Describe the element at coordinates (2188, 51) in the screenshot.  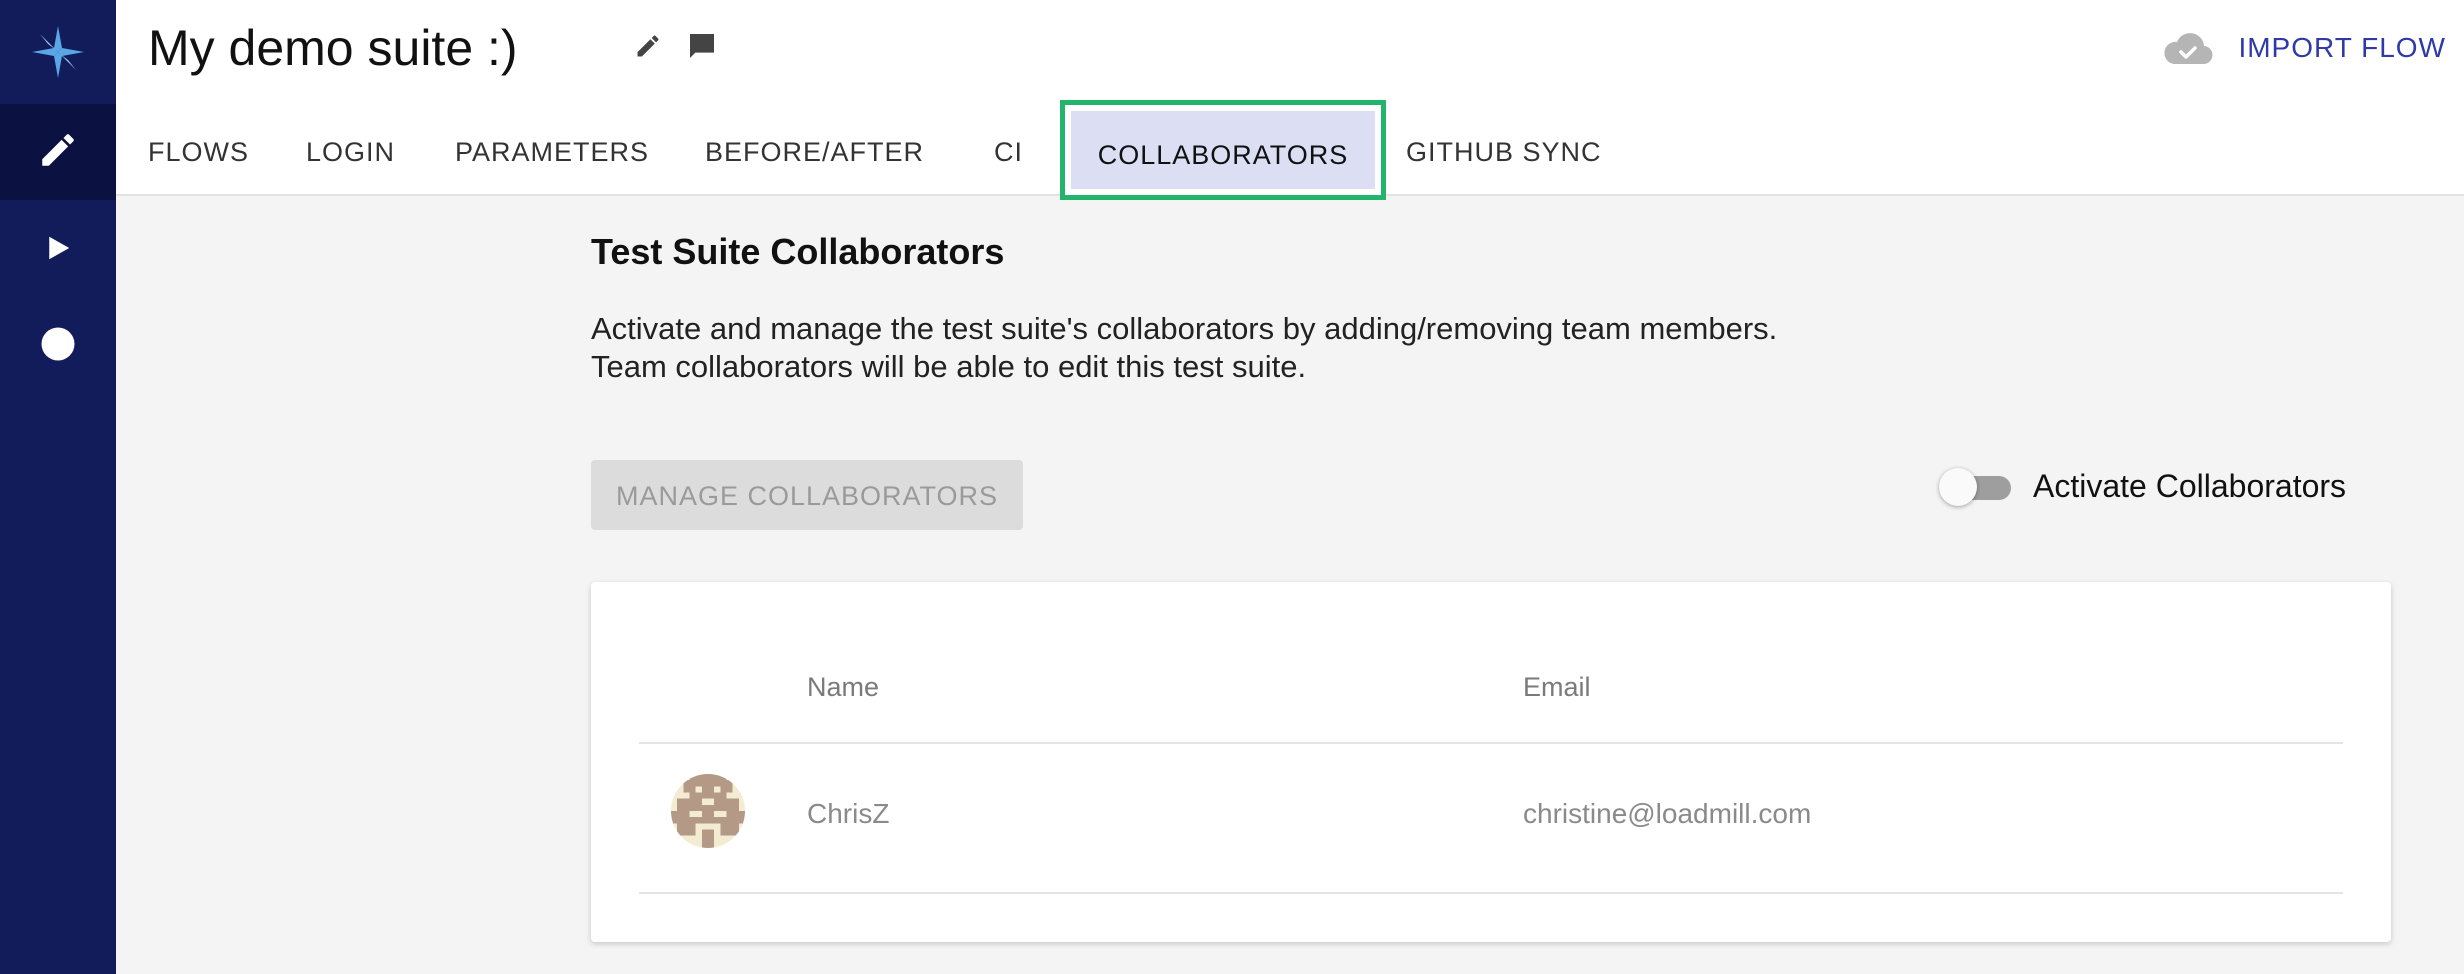
I see `cloud-check-icon` at that location.